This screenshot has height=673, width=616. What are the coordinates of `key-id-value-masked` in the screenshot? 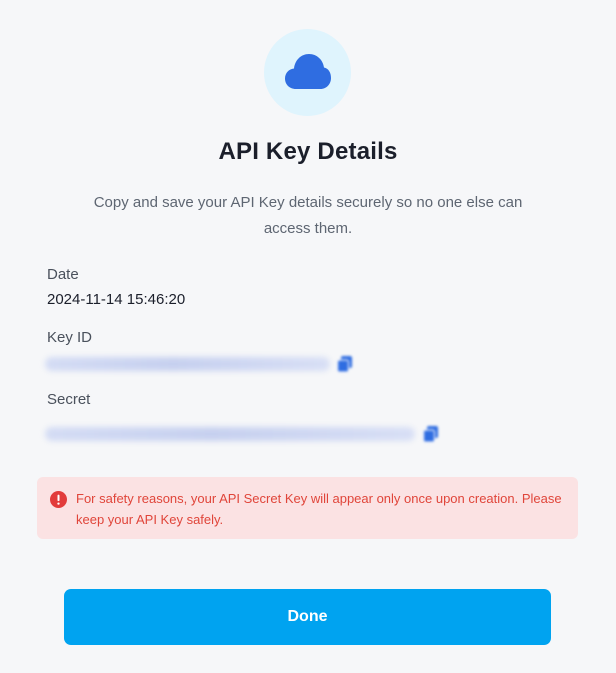 It's located at (187, 364).